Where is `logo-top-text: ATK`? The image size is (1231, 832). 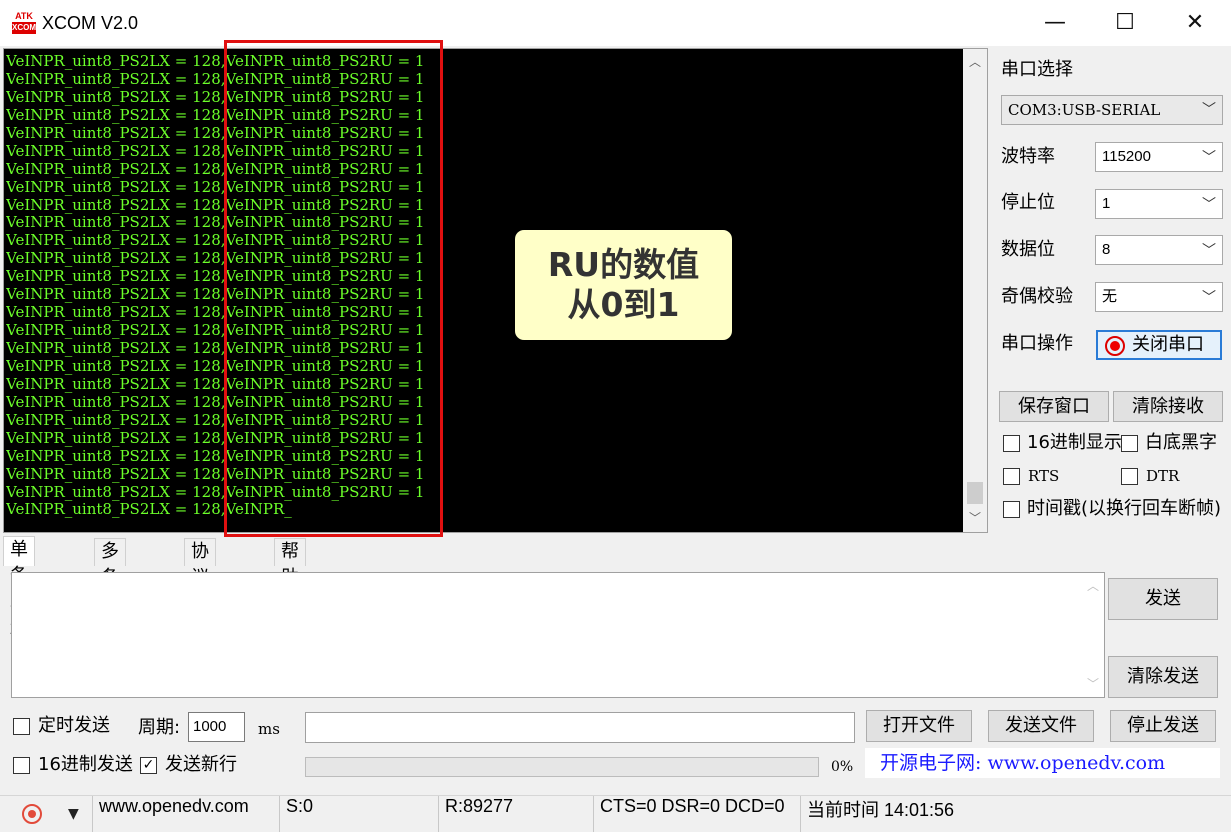
logo-top-text: ATK is located at coordinates (24, 16).